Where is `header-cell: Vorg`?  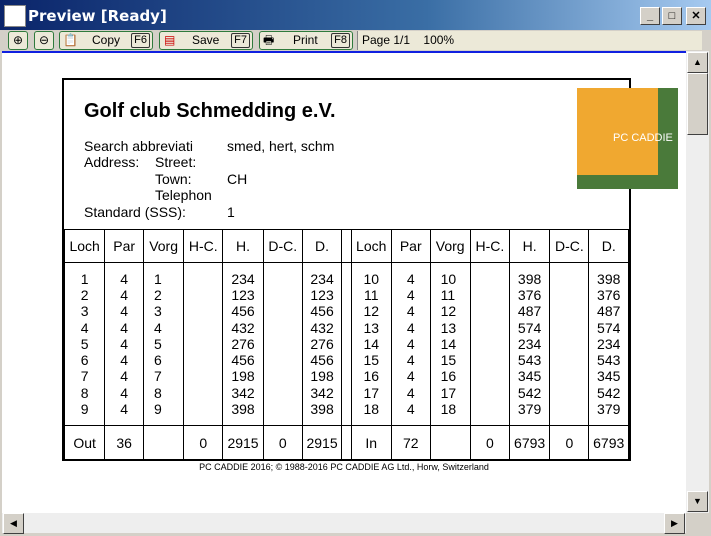 header-cell: Vorg is located at coordinates (450, 246).